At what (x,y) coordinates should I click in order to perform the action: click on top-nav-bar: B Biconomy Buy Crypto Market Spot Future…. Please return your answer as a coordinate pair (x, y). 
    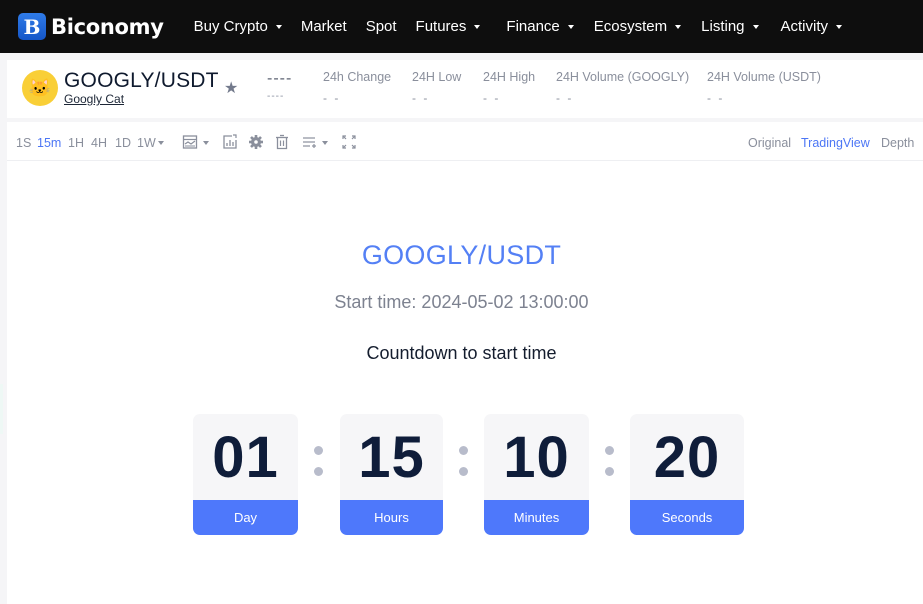
    Looking at the image, I should click on (461, 26).